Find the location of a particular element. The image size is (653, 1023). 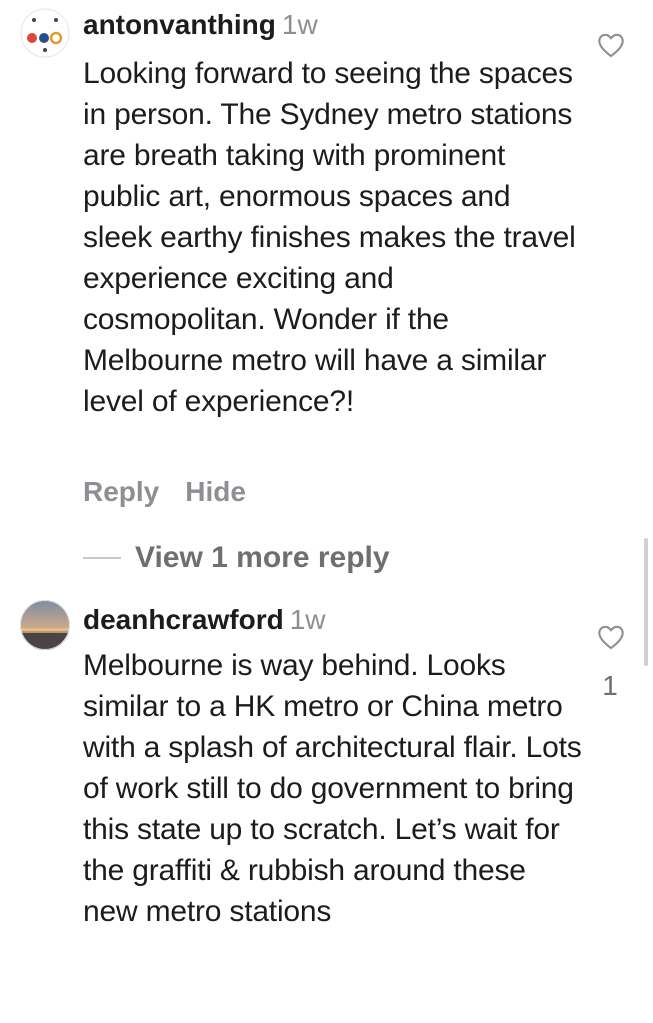

comment-header: antonvanthing 1w is located at coordinates (200, 25).